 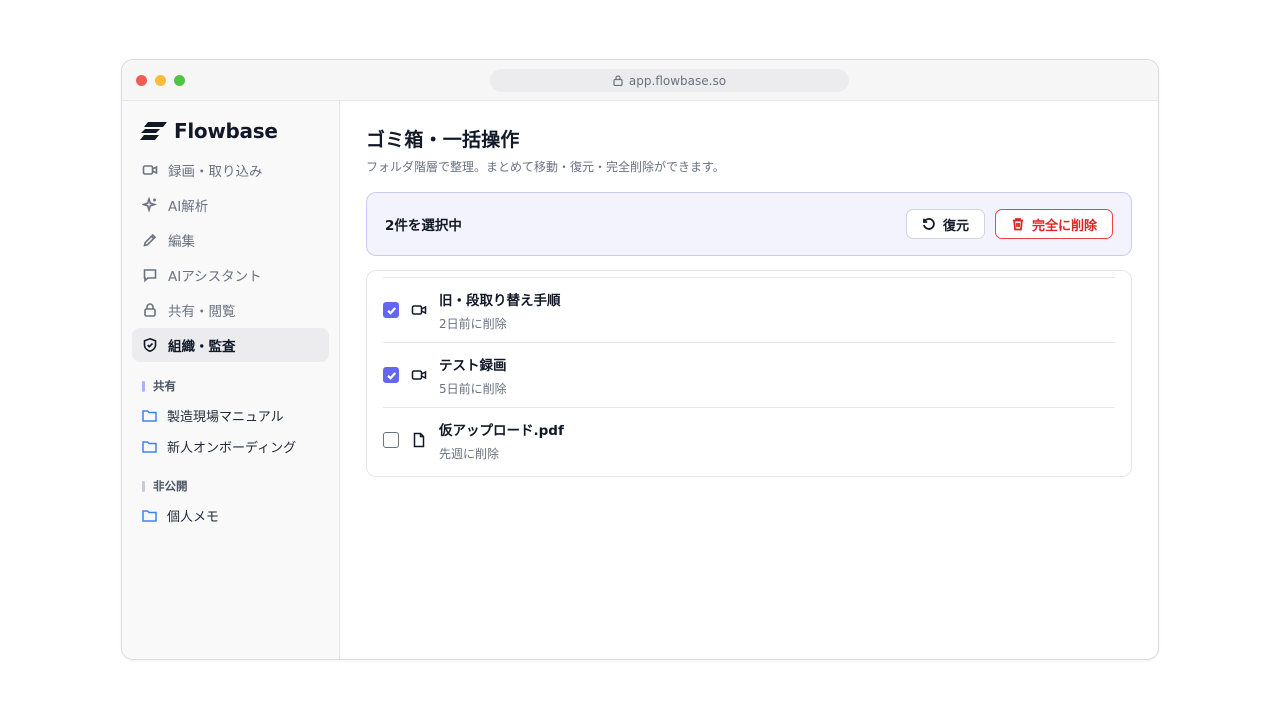 What do you see at coordinates (193, 517) in the screenshot?
I see `folder-label: 個人メモ` at bounding box center [193, 517].